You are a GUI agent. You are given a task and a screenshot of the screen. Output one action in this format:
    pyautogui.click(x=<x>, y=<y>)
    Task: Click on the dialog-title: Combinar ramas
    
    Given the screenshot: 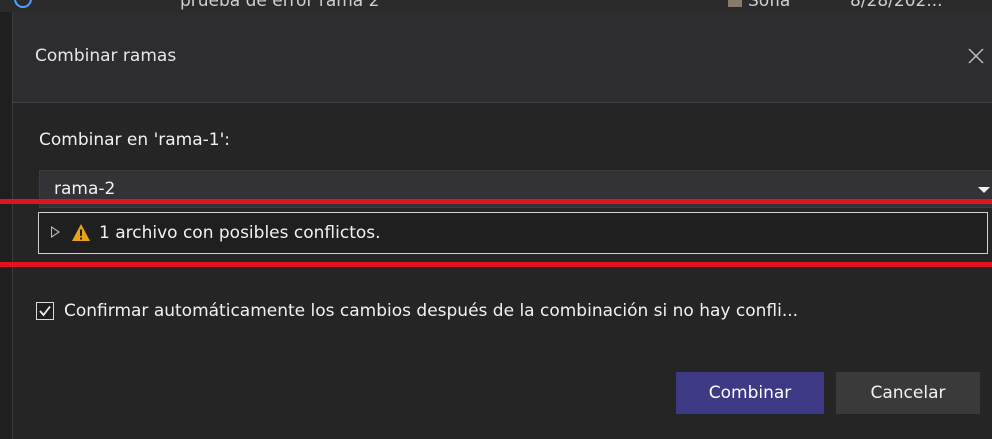 What is the action you would take?
    pyautogui.click(x=106, y=56)
    